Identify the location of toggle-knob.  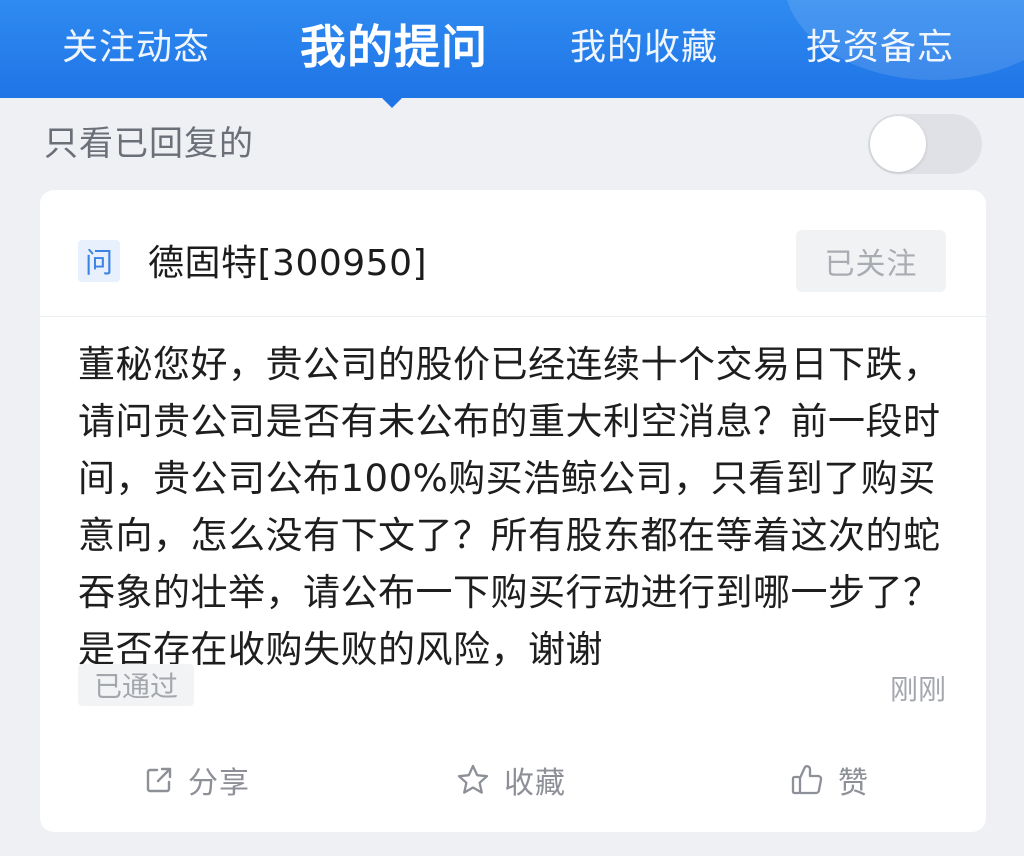
(898, 144).